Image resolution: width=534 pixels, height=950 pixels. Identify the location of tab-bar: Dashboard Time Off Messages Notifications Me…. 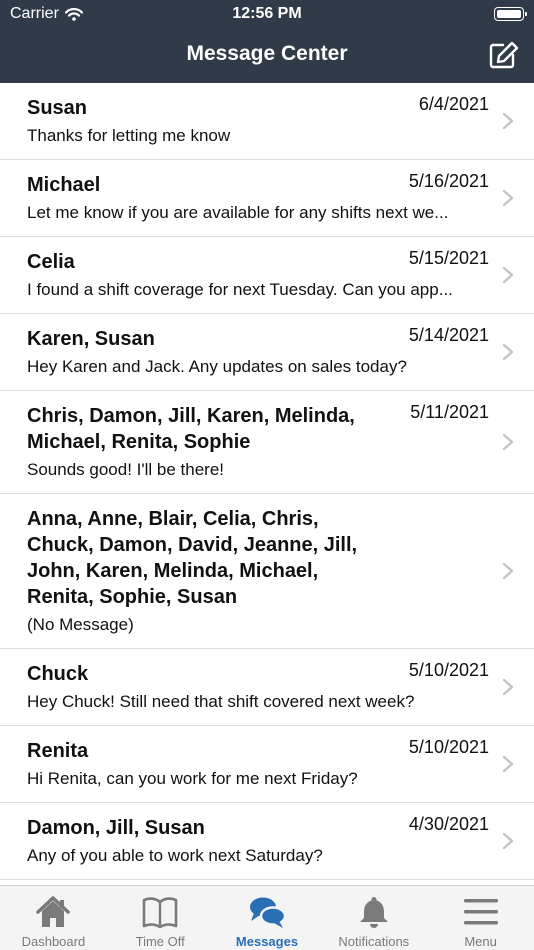
(267, 917).